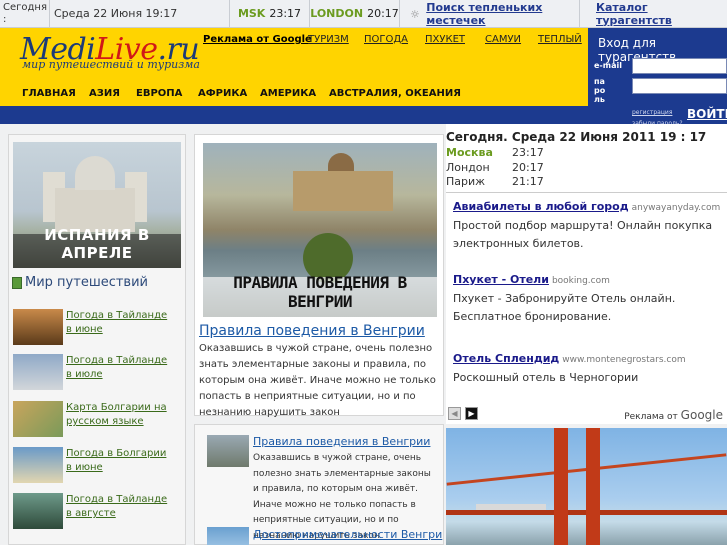 Image resolution: width=727 pixels, height=545 pixels. Describe the element at coordinates (312, 331) in the screenshot. I see `article-title-link: Правила поведения в Венгрии` at that location.